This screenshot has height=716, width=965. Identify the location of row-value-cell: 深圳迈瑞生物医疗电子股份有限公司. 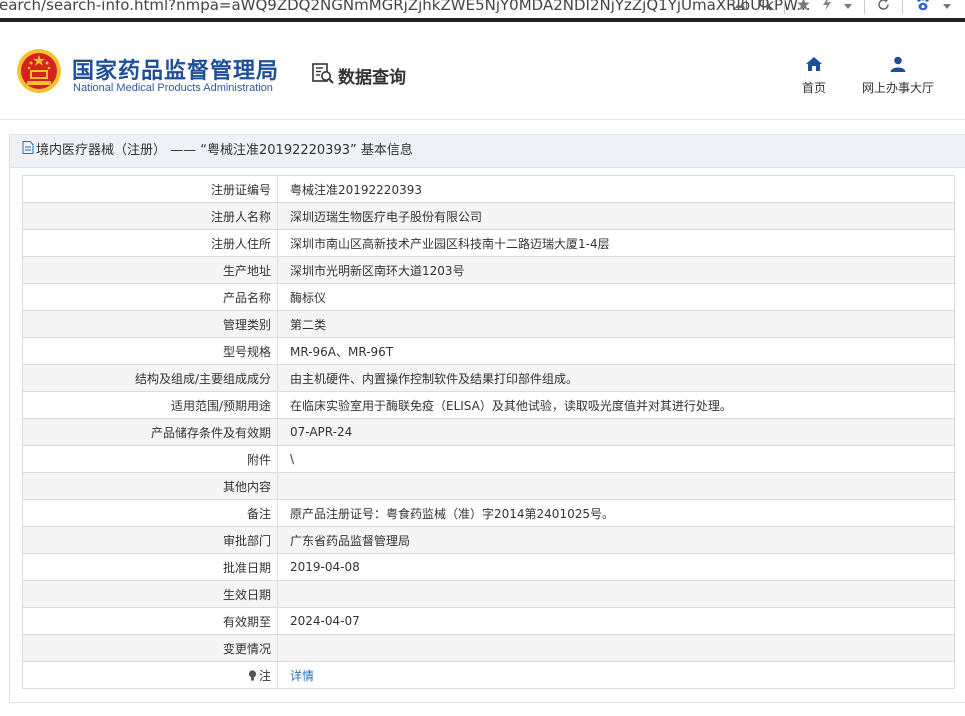
(616, 216).